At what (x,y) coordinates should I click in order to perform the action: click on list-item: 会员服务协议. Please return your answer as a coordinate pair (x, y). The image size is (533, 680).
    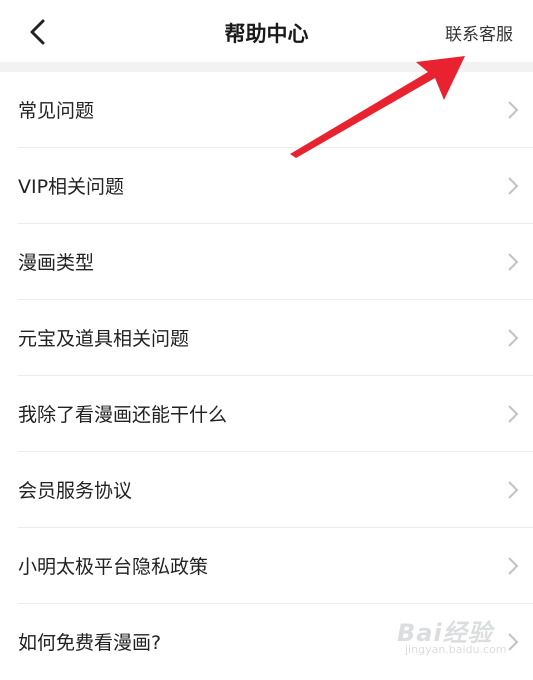
    Looking at the image, I should click on (266, 490).